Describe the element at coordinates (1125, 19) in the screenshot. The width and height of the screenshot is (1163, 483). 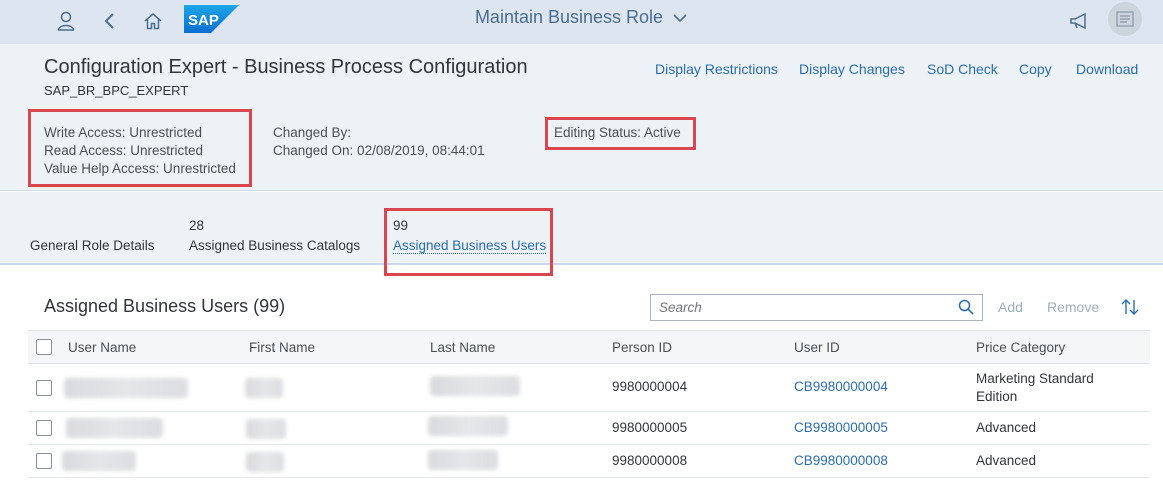
I see `menu-icon` at that location.